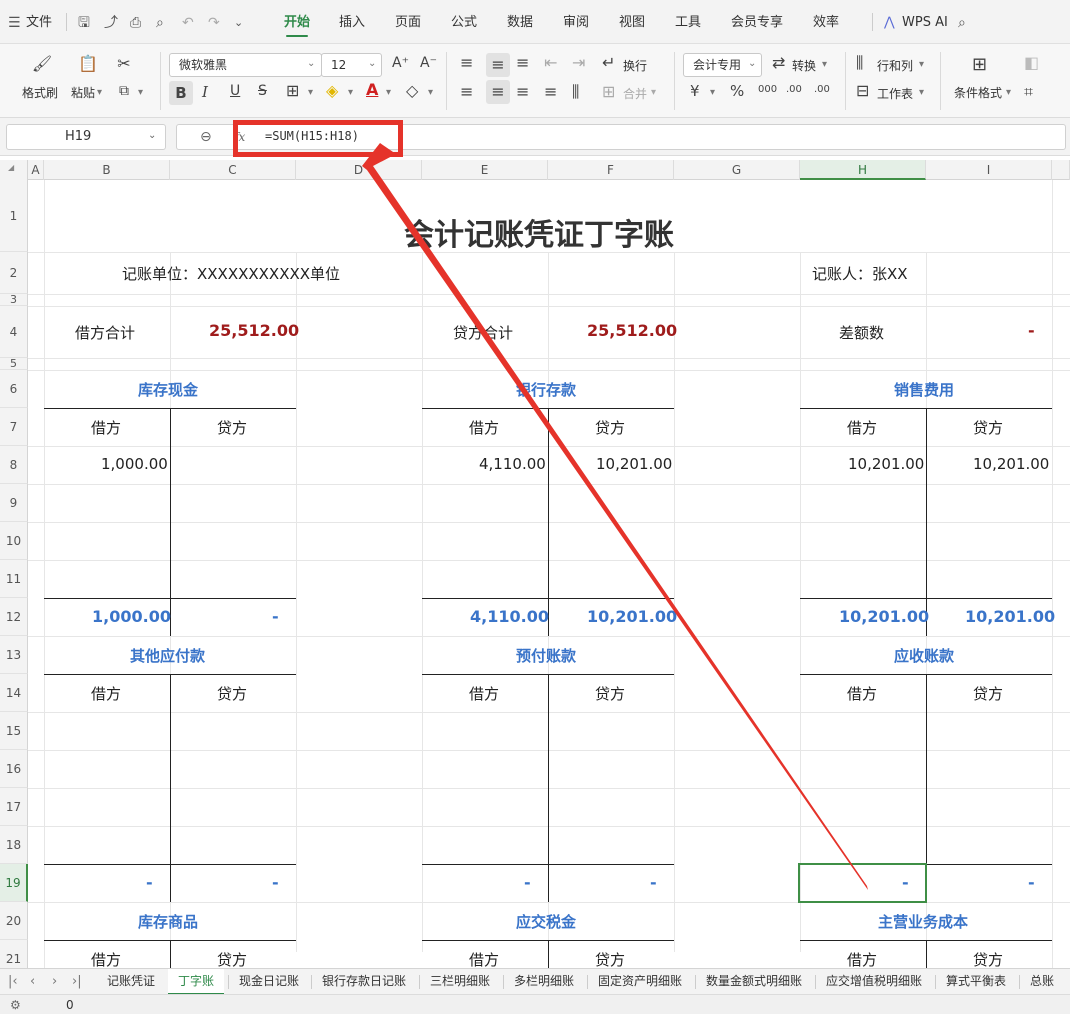 The height and width of the screenshot is (1014, 1070). I want to click on cell-I8: 10,201.00, so click(1011, 464).